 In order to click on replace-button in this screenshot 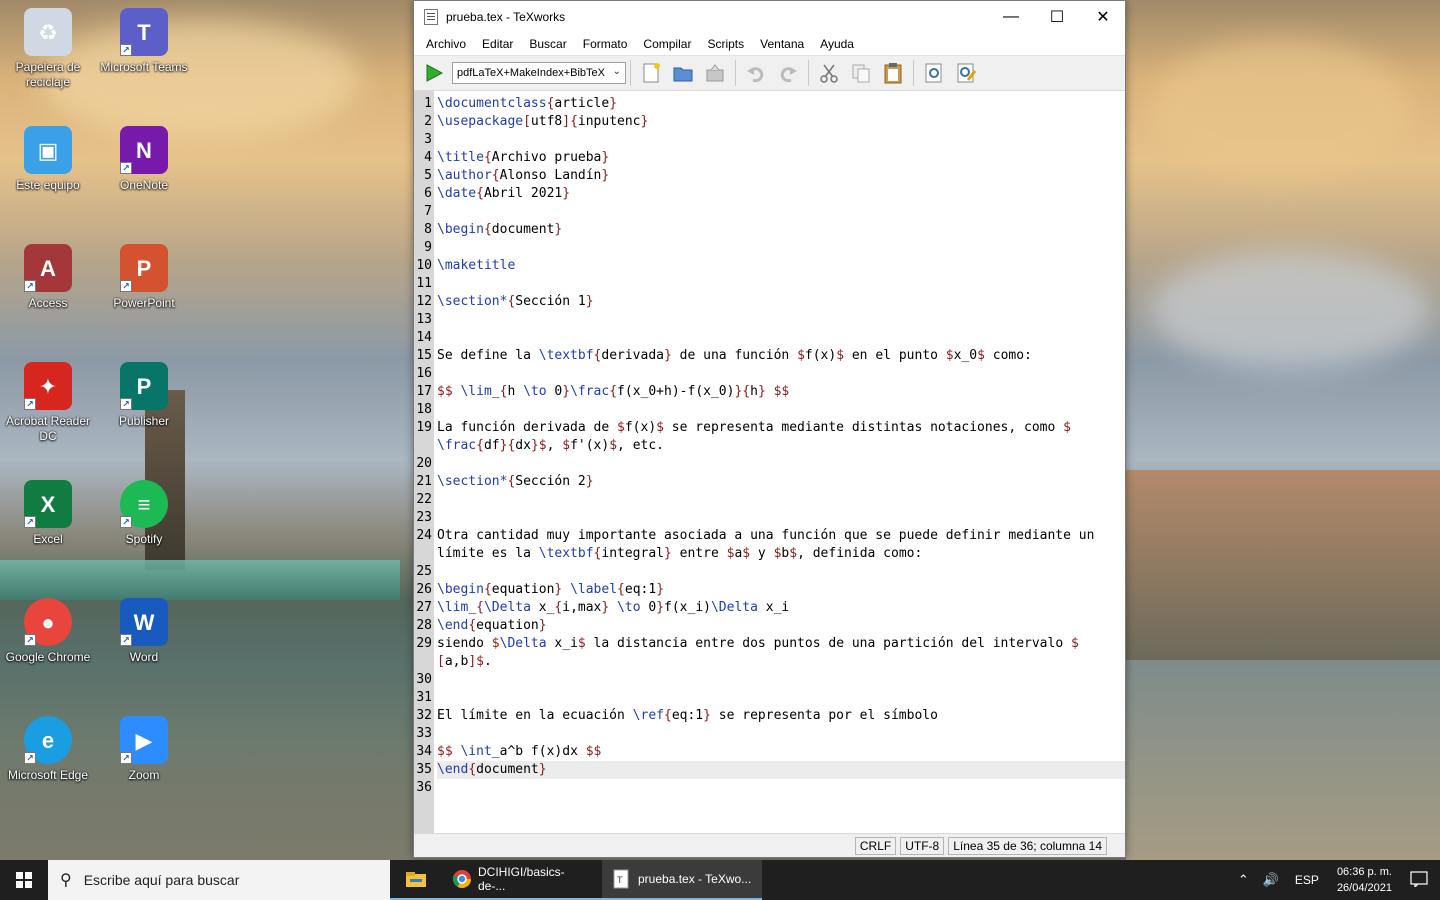, I will do `click(966, 73)`.